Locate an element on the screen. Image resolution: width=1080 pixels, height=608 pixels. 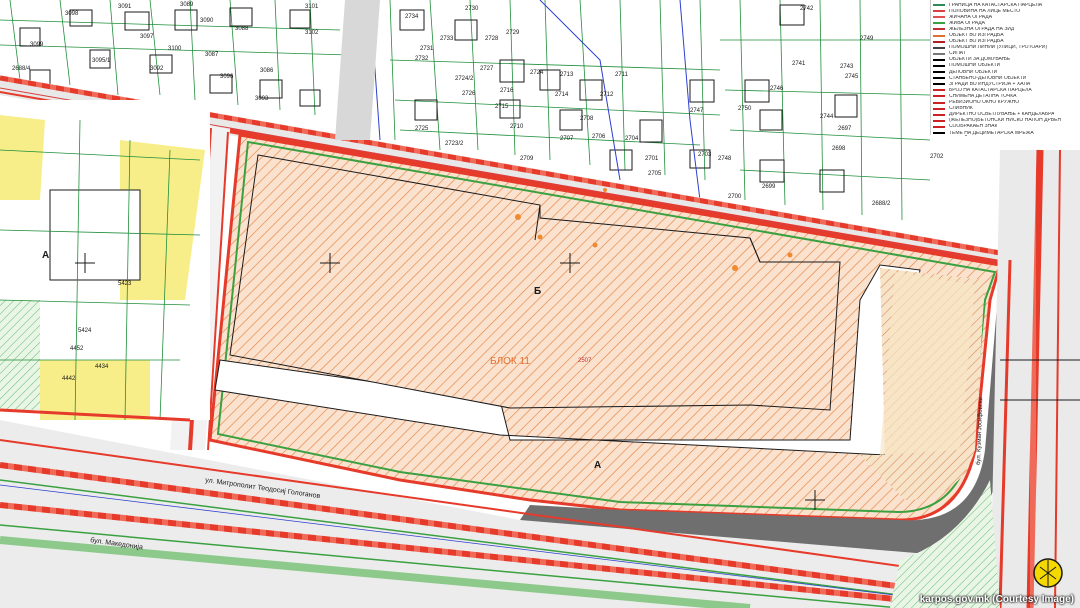
svg-text: 2688/2 is located at coordinates (881, 204).